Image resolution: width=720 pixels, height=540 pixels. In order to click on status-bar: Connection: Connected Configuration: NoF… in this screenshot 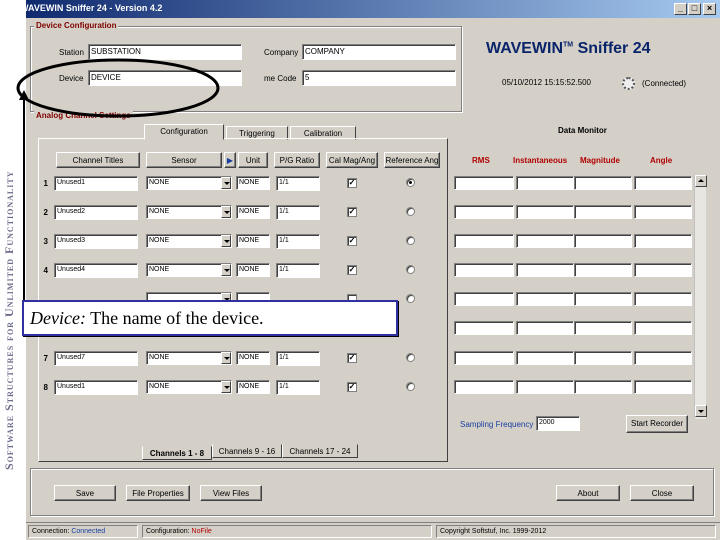, I will do `click(373, 531)`.